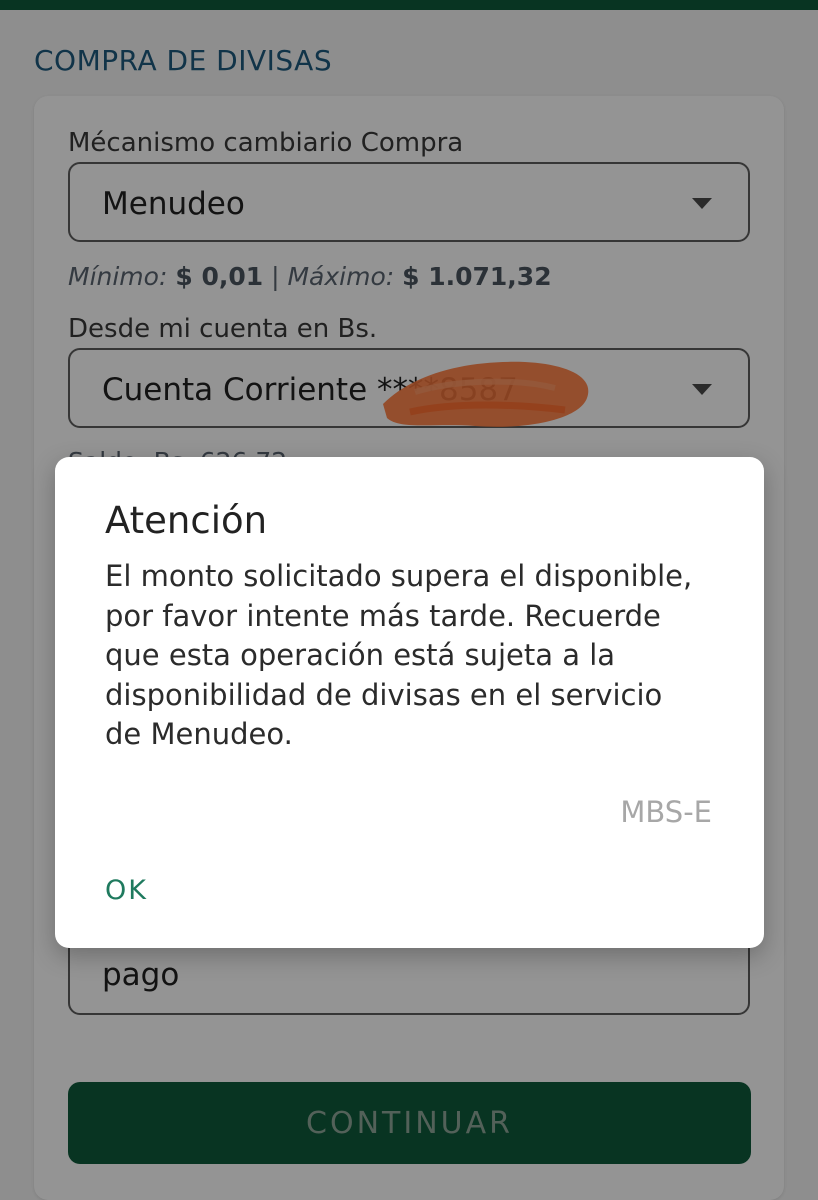 This screenshot has height=1200, width=818. I want to click on ok-button: OK, so click(126, 890).